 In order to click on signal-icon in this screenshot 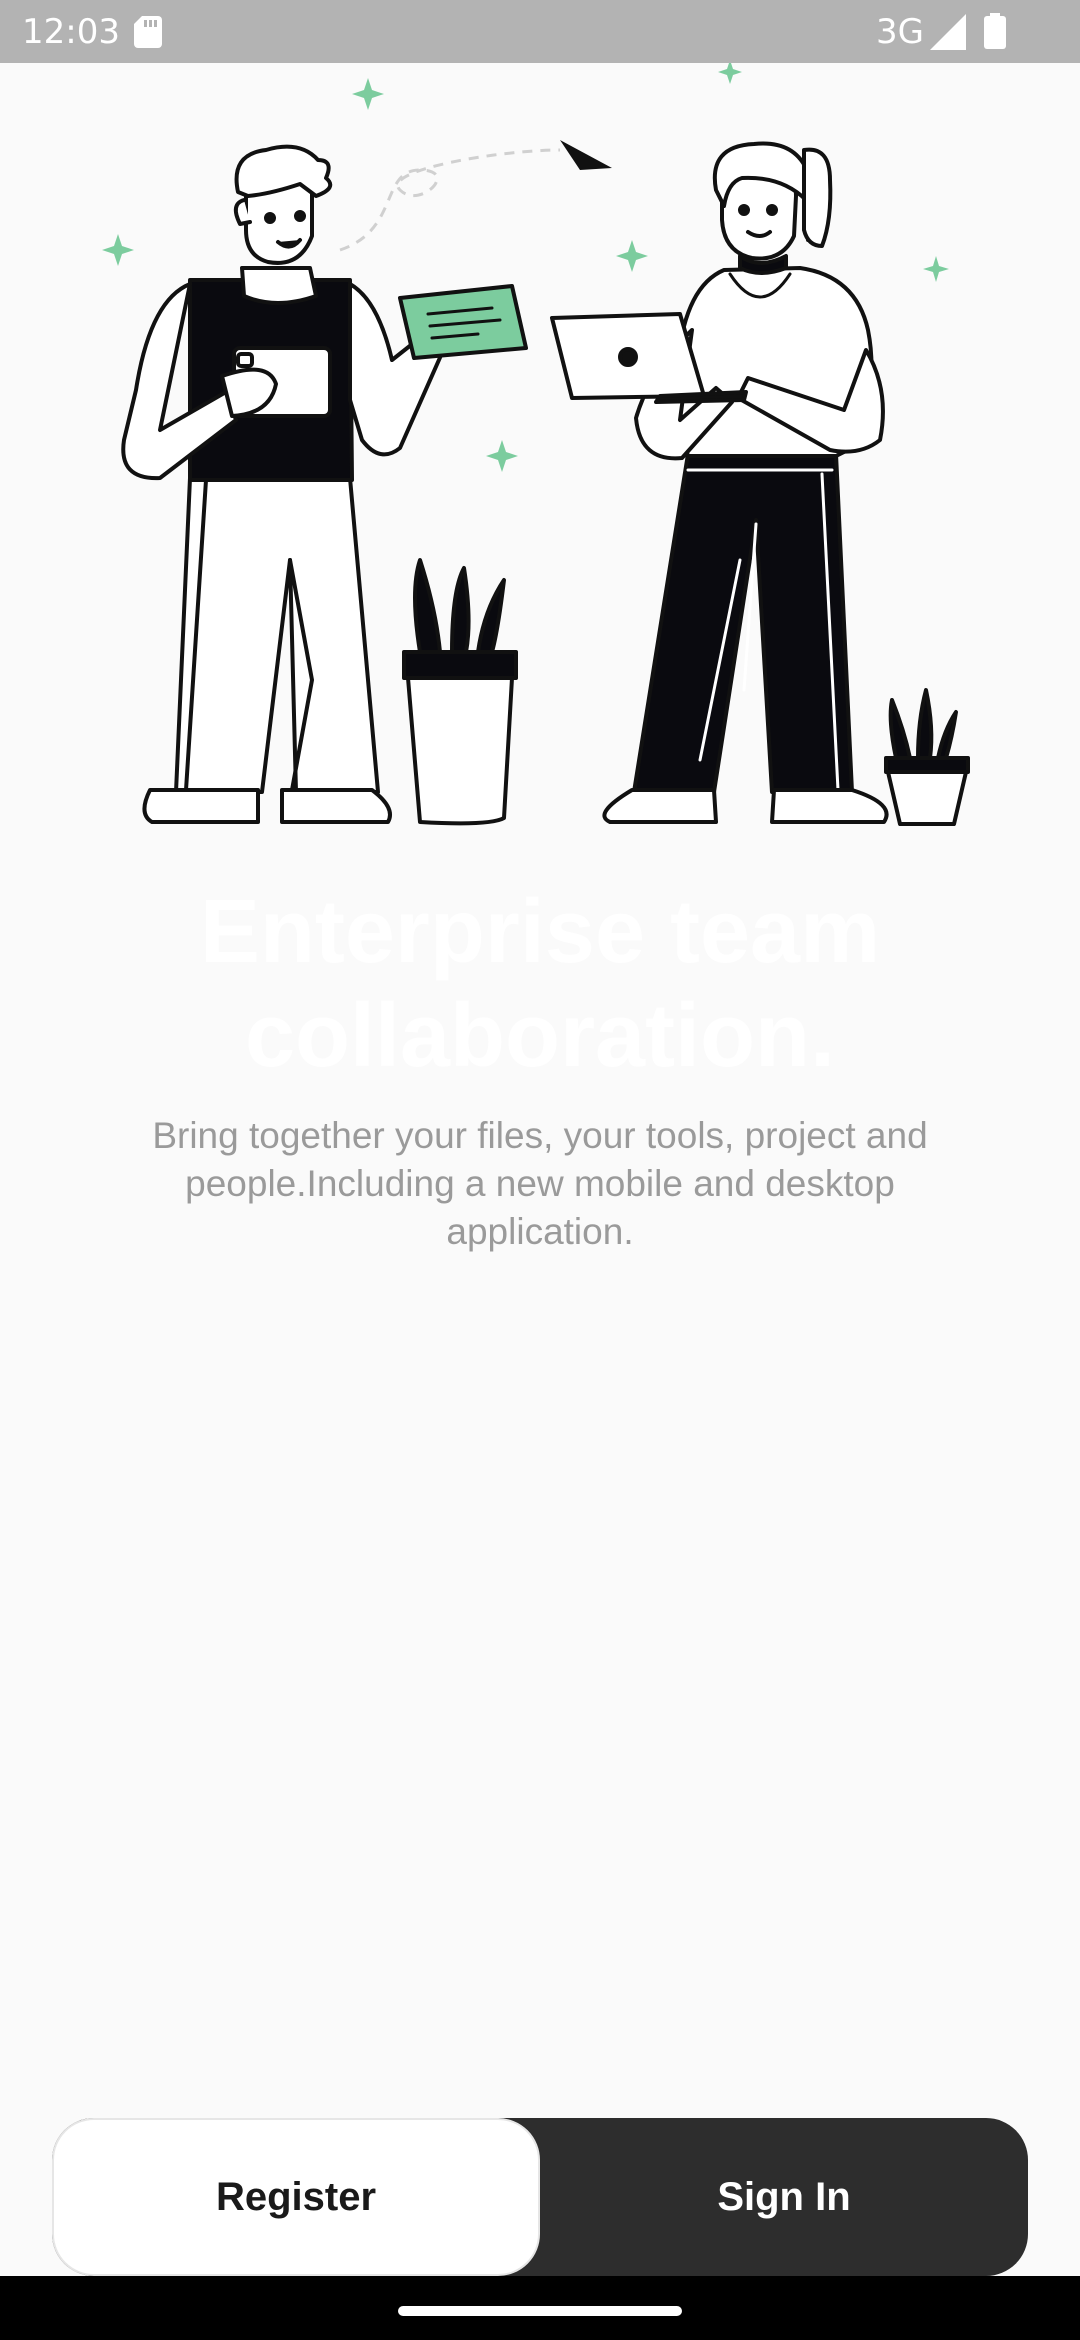, I will do `click(948, 32)`.